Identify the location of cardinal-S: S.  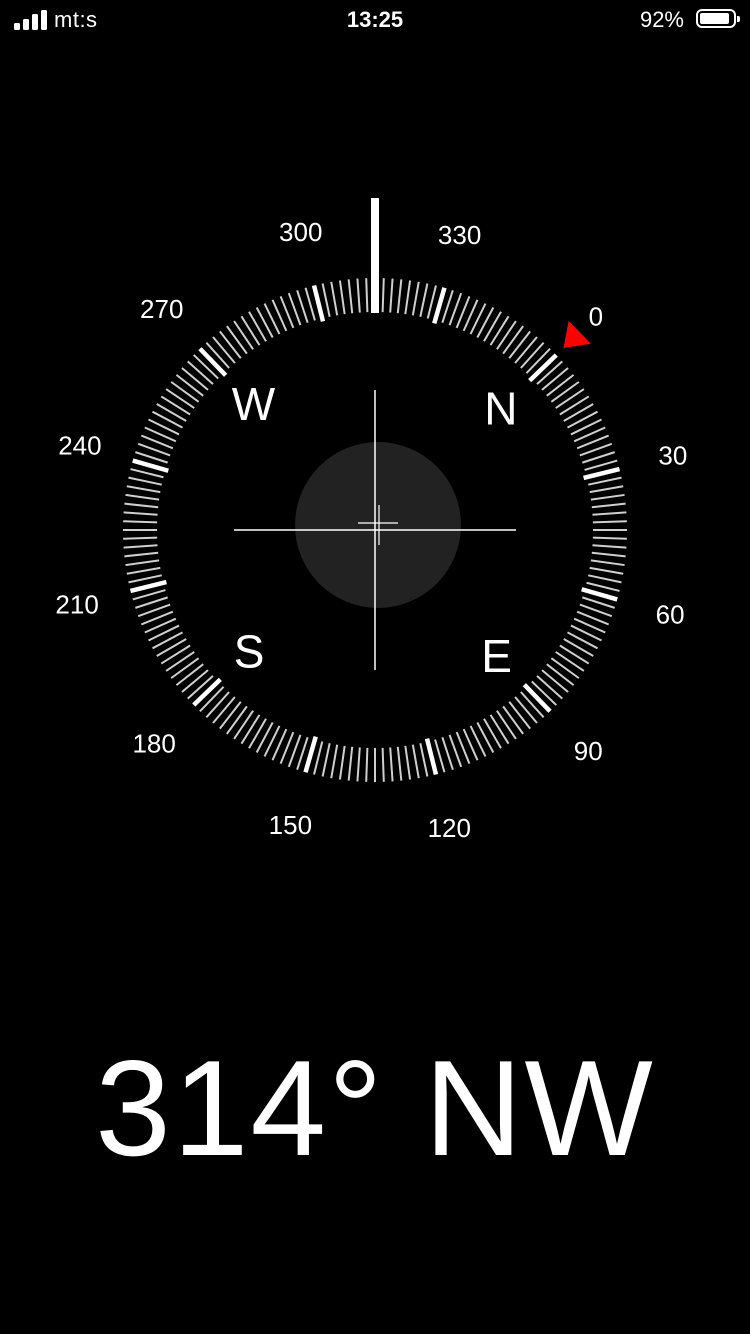
(249, 652).